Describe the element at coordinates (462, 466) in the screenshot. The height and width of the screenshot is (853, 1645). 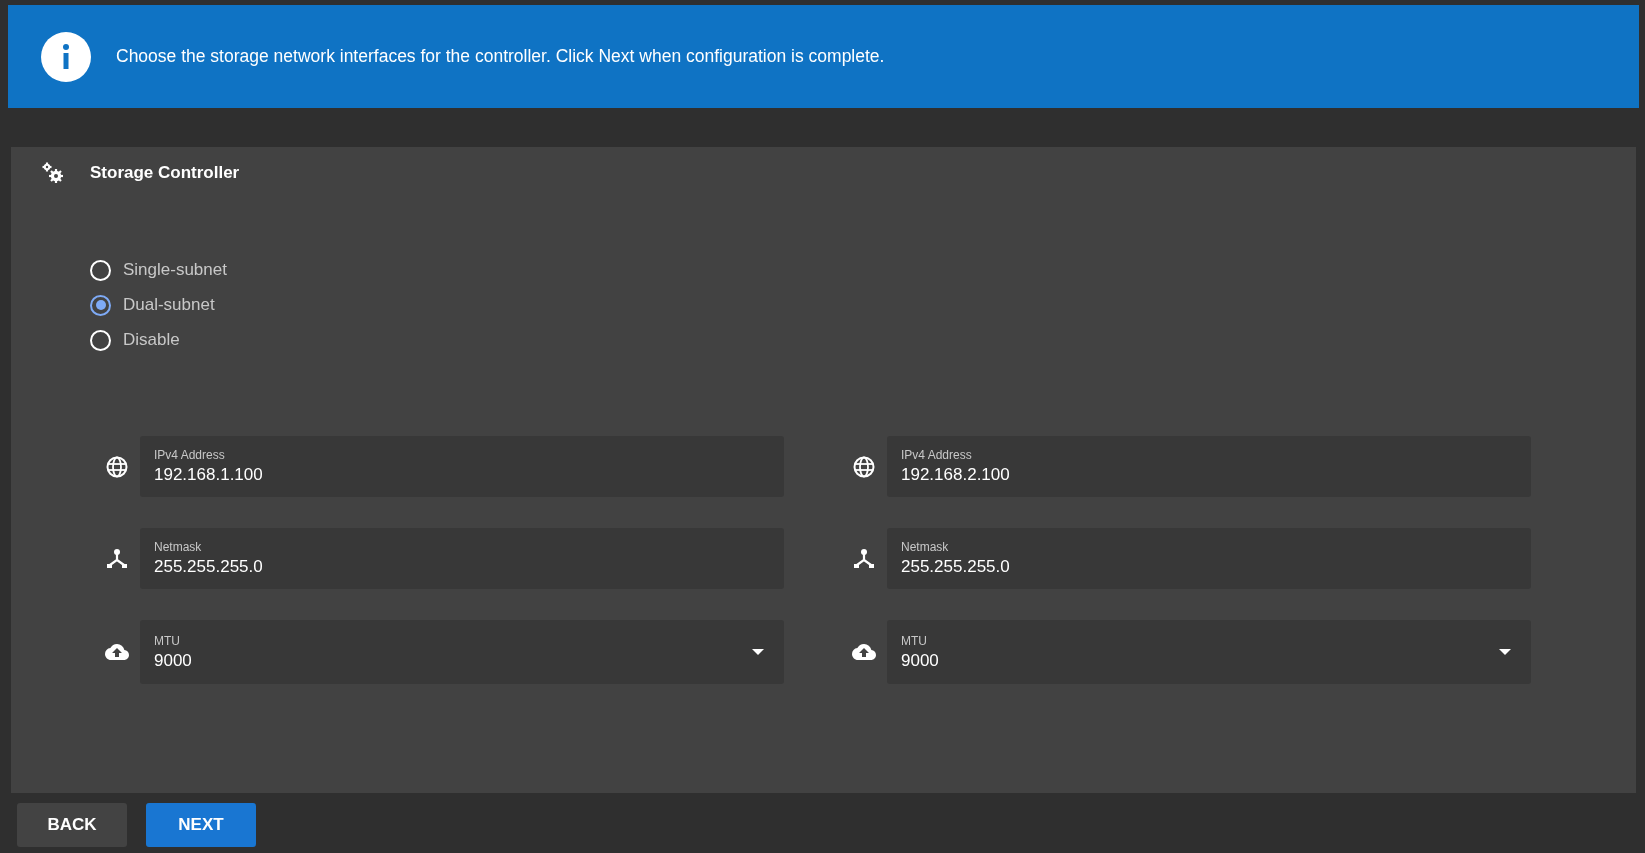
I see `input-field: IPv4 Address 192.168.1.100` at that location.